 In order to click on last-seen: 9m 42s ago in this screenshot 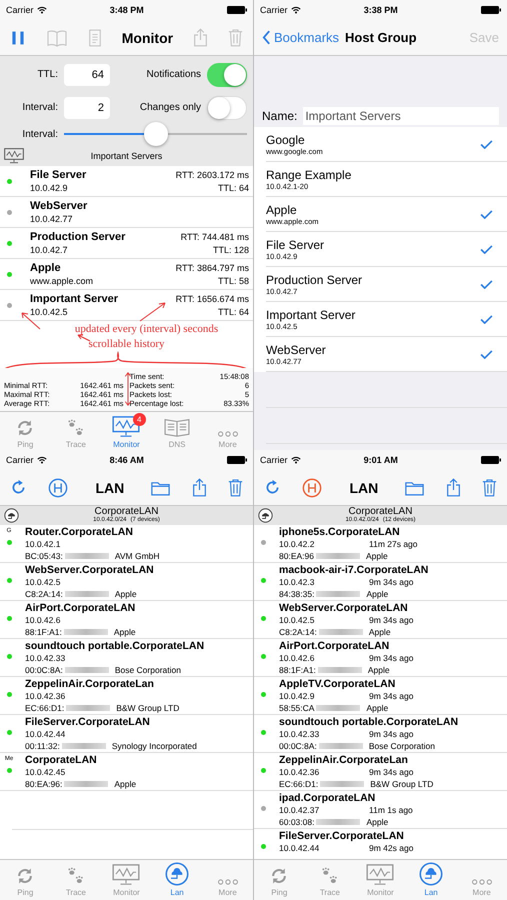, I will do `click(391, 848)`.